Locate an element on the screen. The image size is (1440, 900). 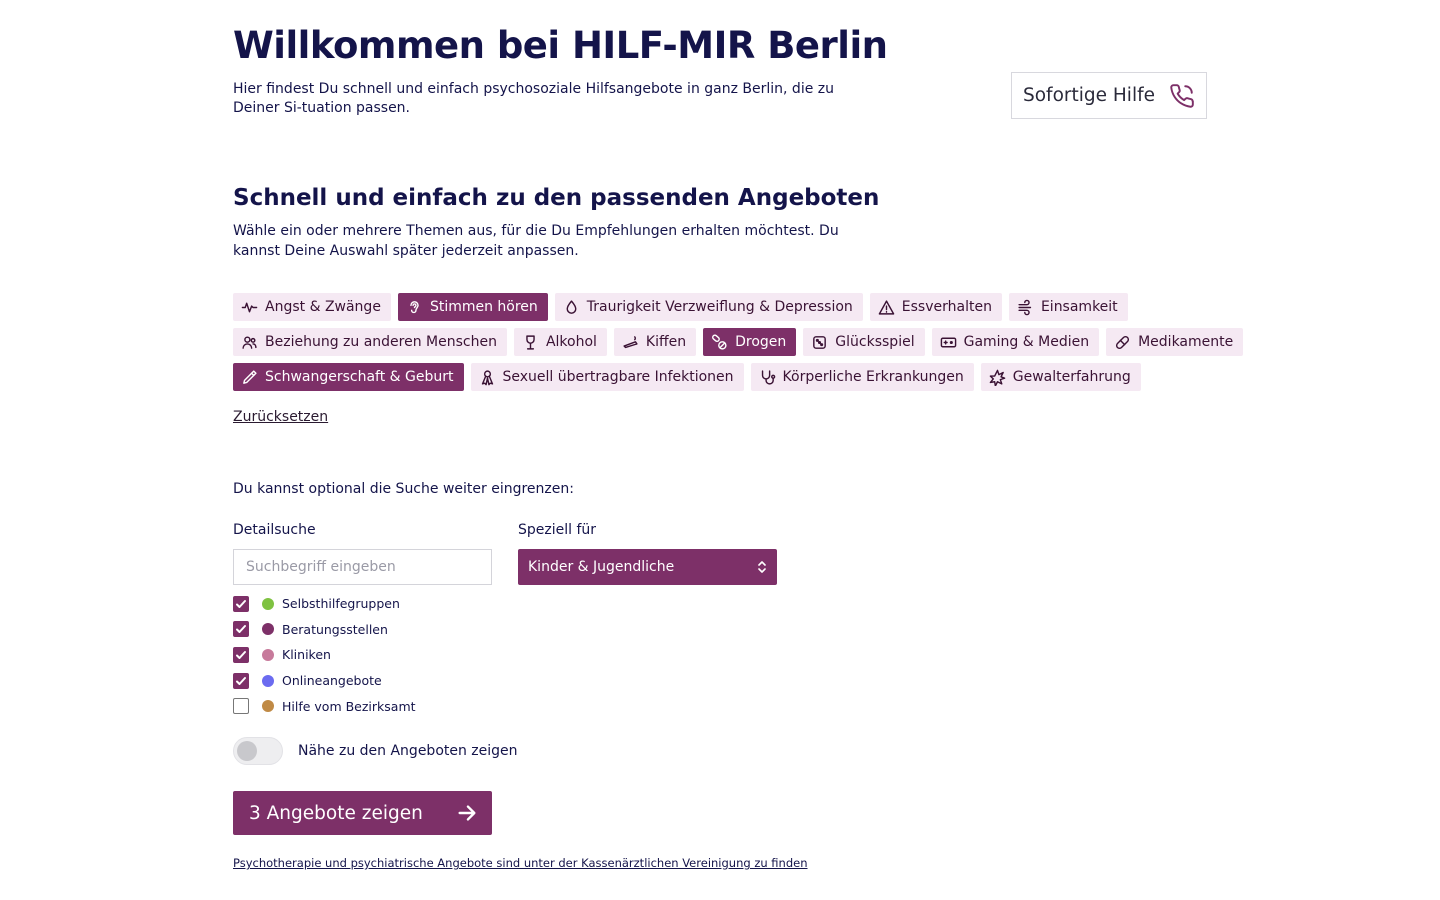
offer-type-label: Selbsthilfegruppen is located at coordinates (341, 604).